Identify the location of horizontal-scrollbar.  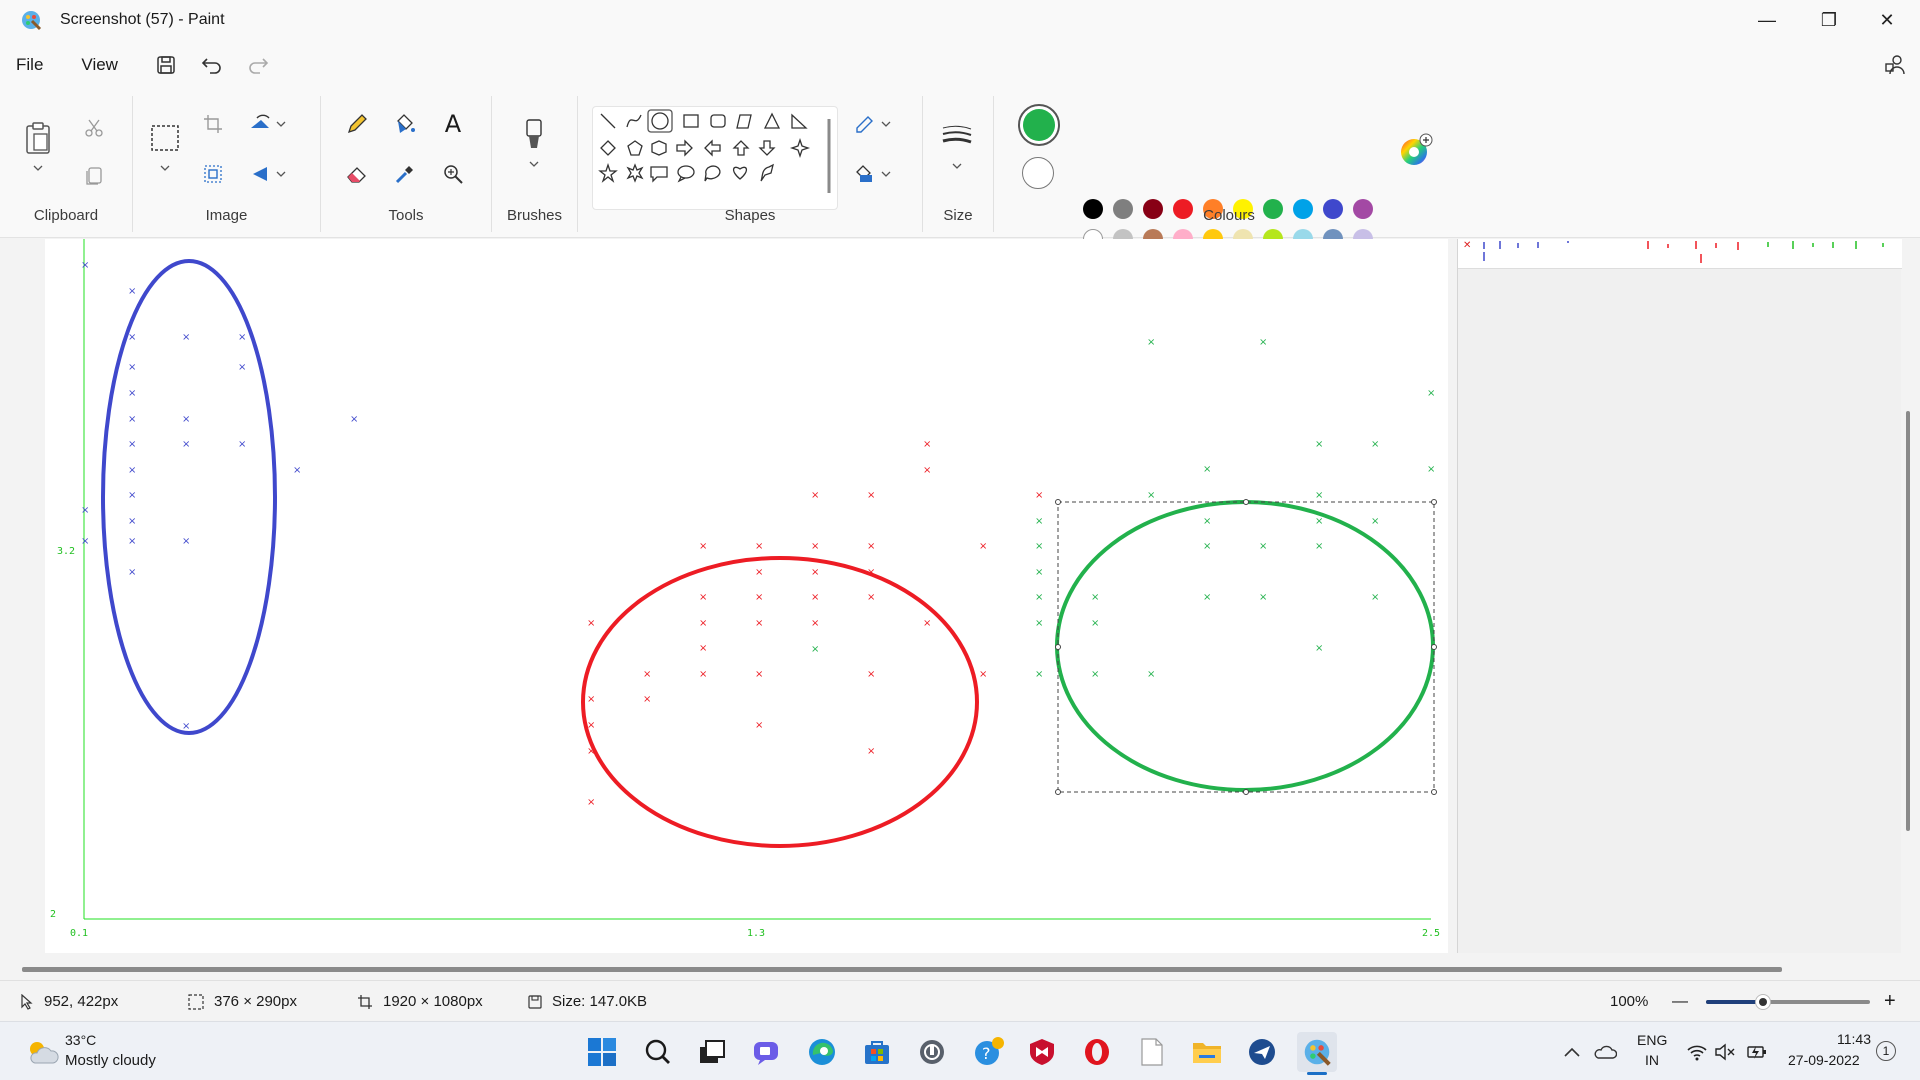
(902, 969).